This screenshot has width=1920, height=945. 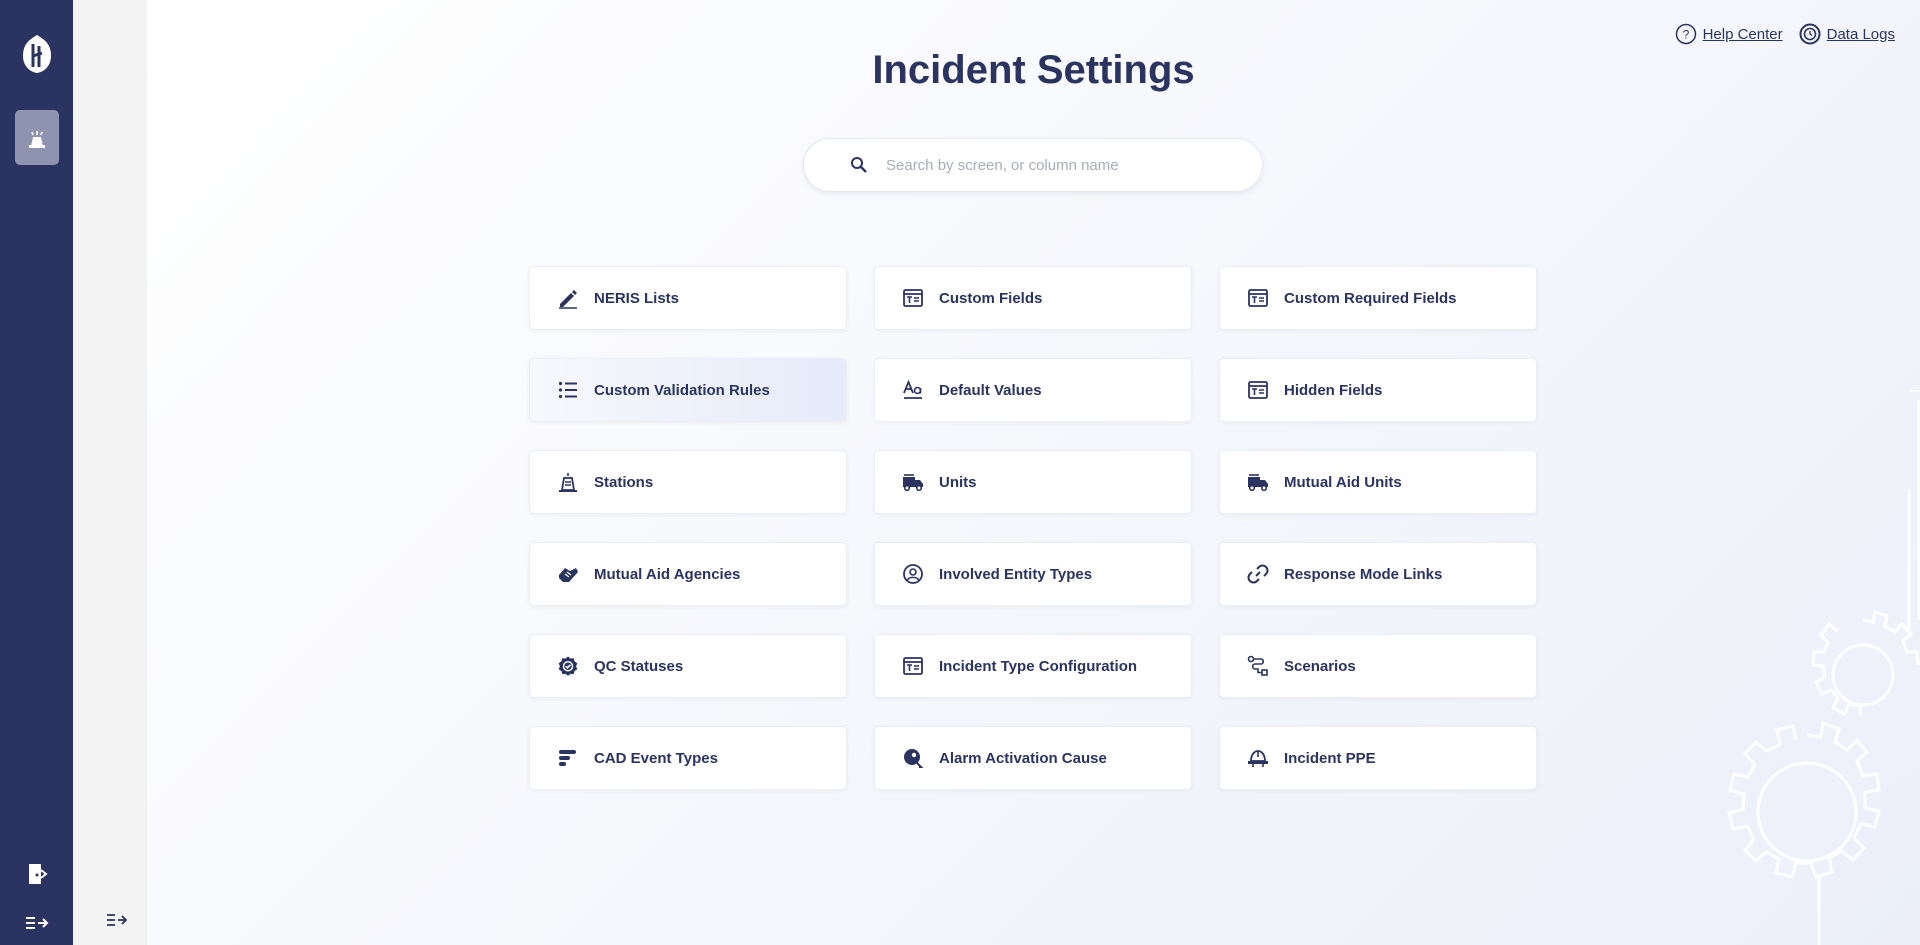 I want to click on card-units: Units, so click(x=1033, y=482).